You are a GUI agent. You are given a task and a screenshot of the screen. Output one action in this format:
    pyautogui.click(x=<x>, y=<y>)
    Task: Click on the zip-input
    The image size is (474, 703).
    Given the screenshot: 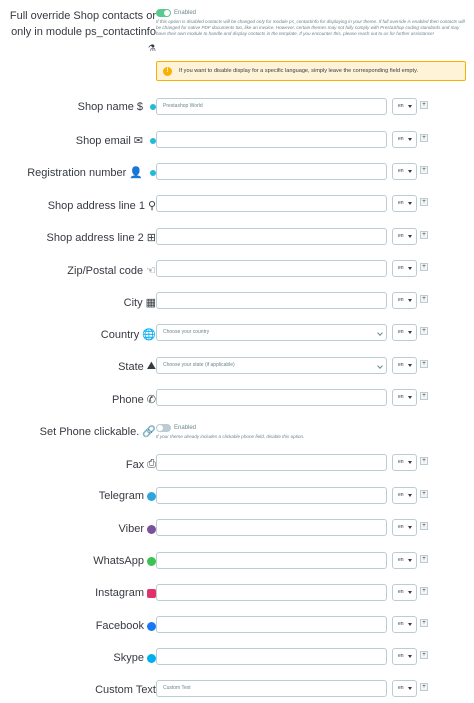 What is the action you would take?
    pyautogui.click(x=271, y=268)
    